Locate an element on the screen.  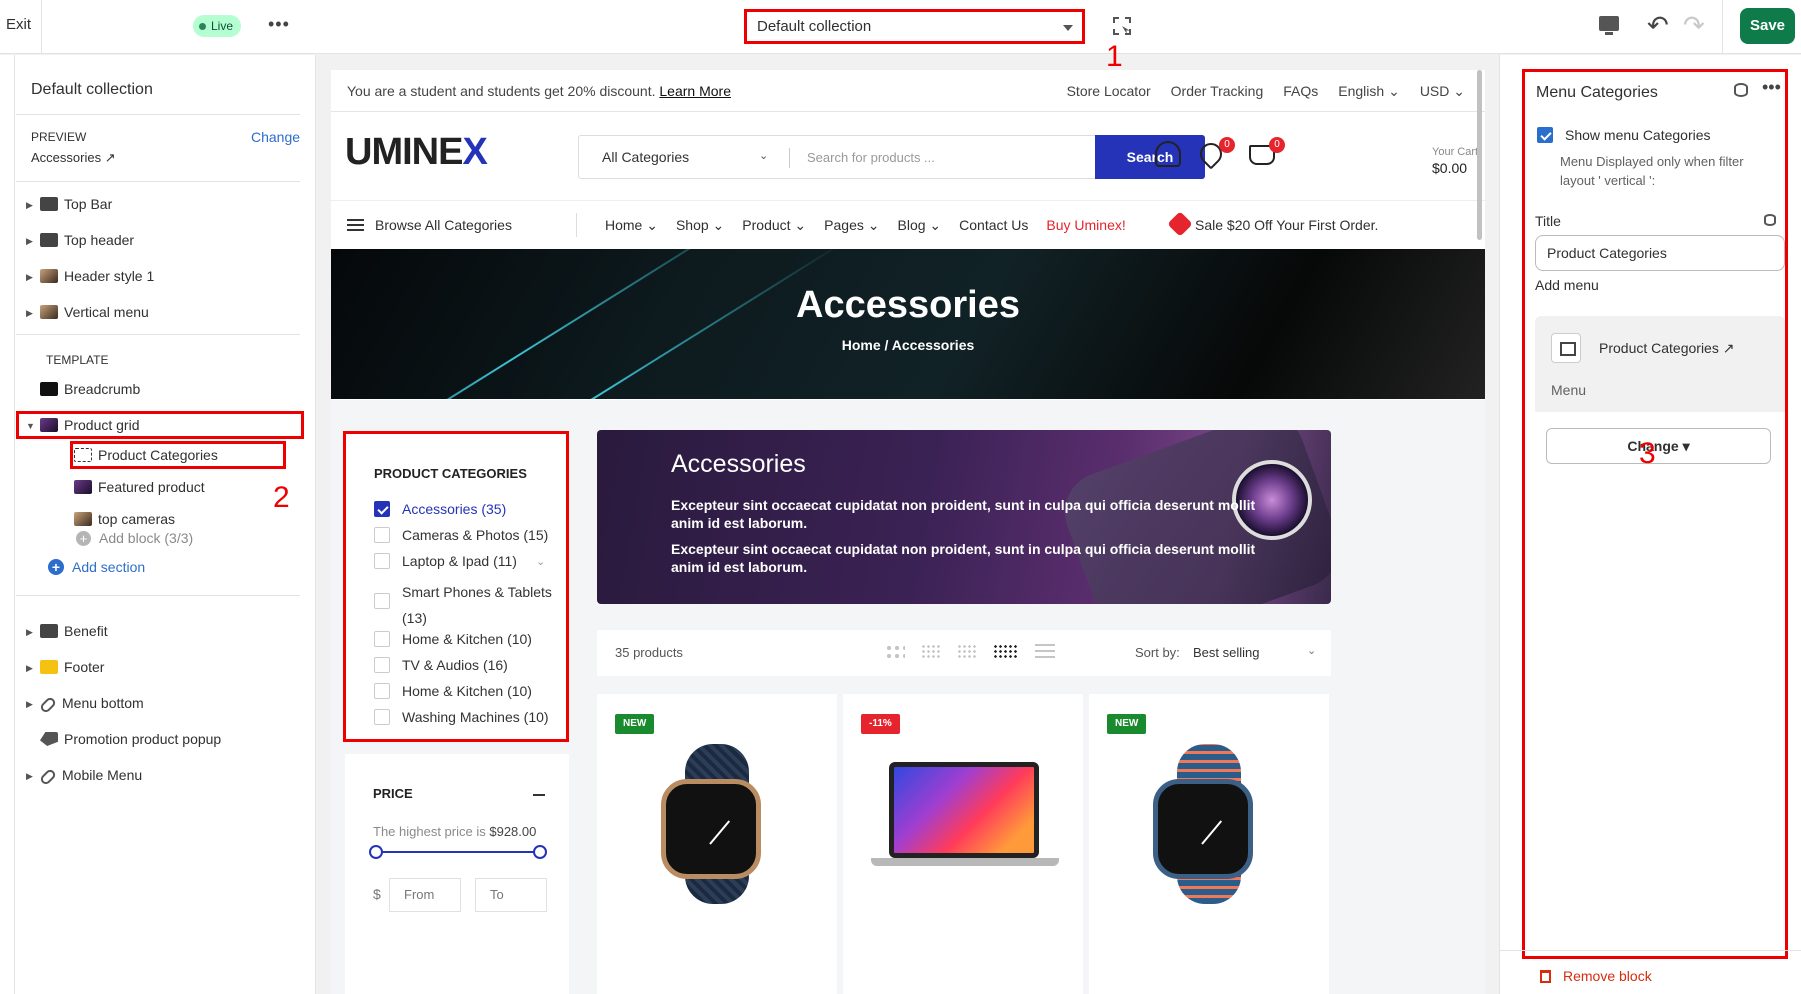
grid-4-icon is located at coordinates (967, 652).